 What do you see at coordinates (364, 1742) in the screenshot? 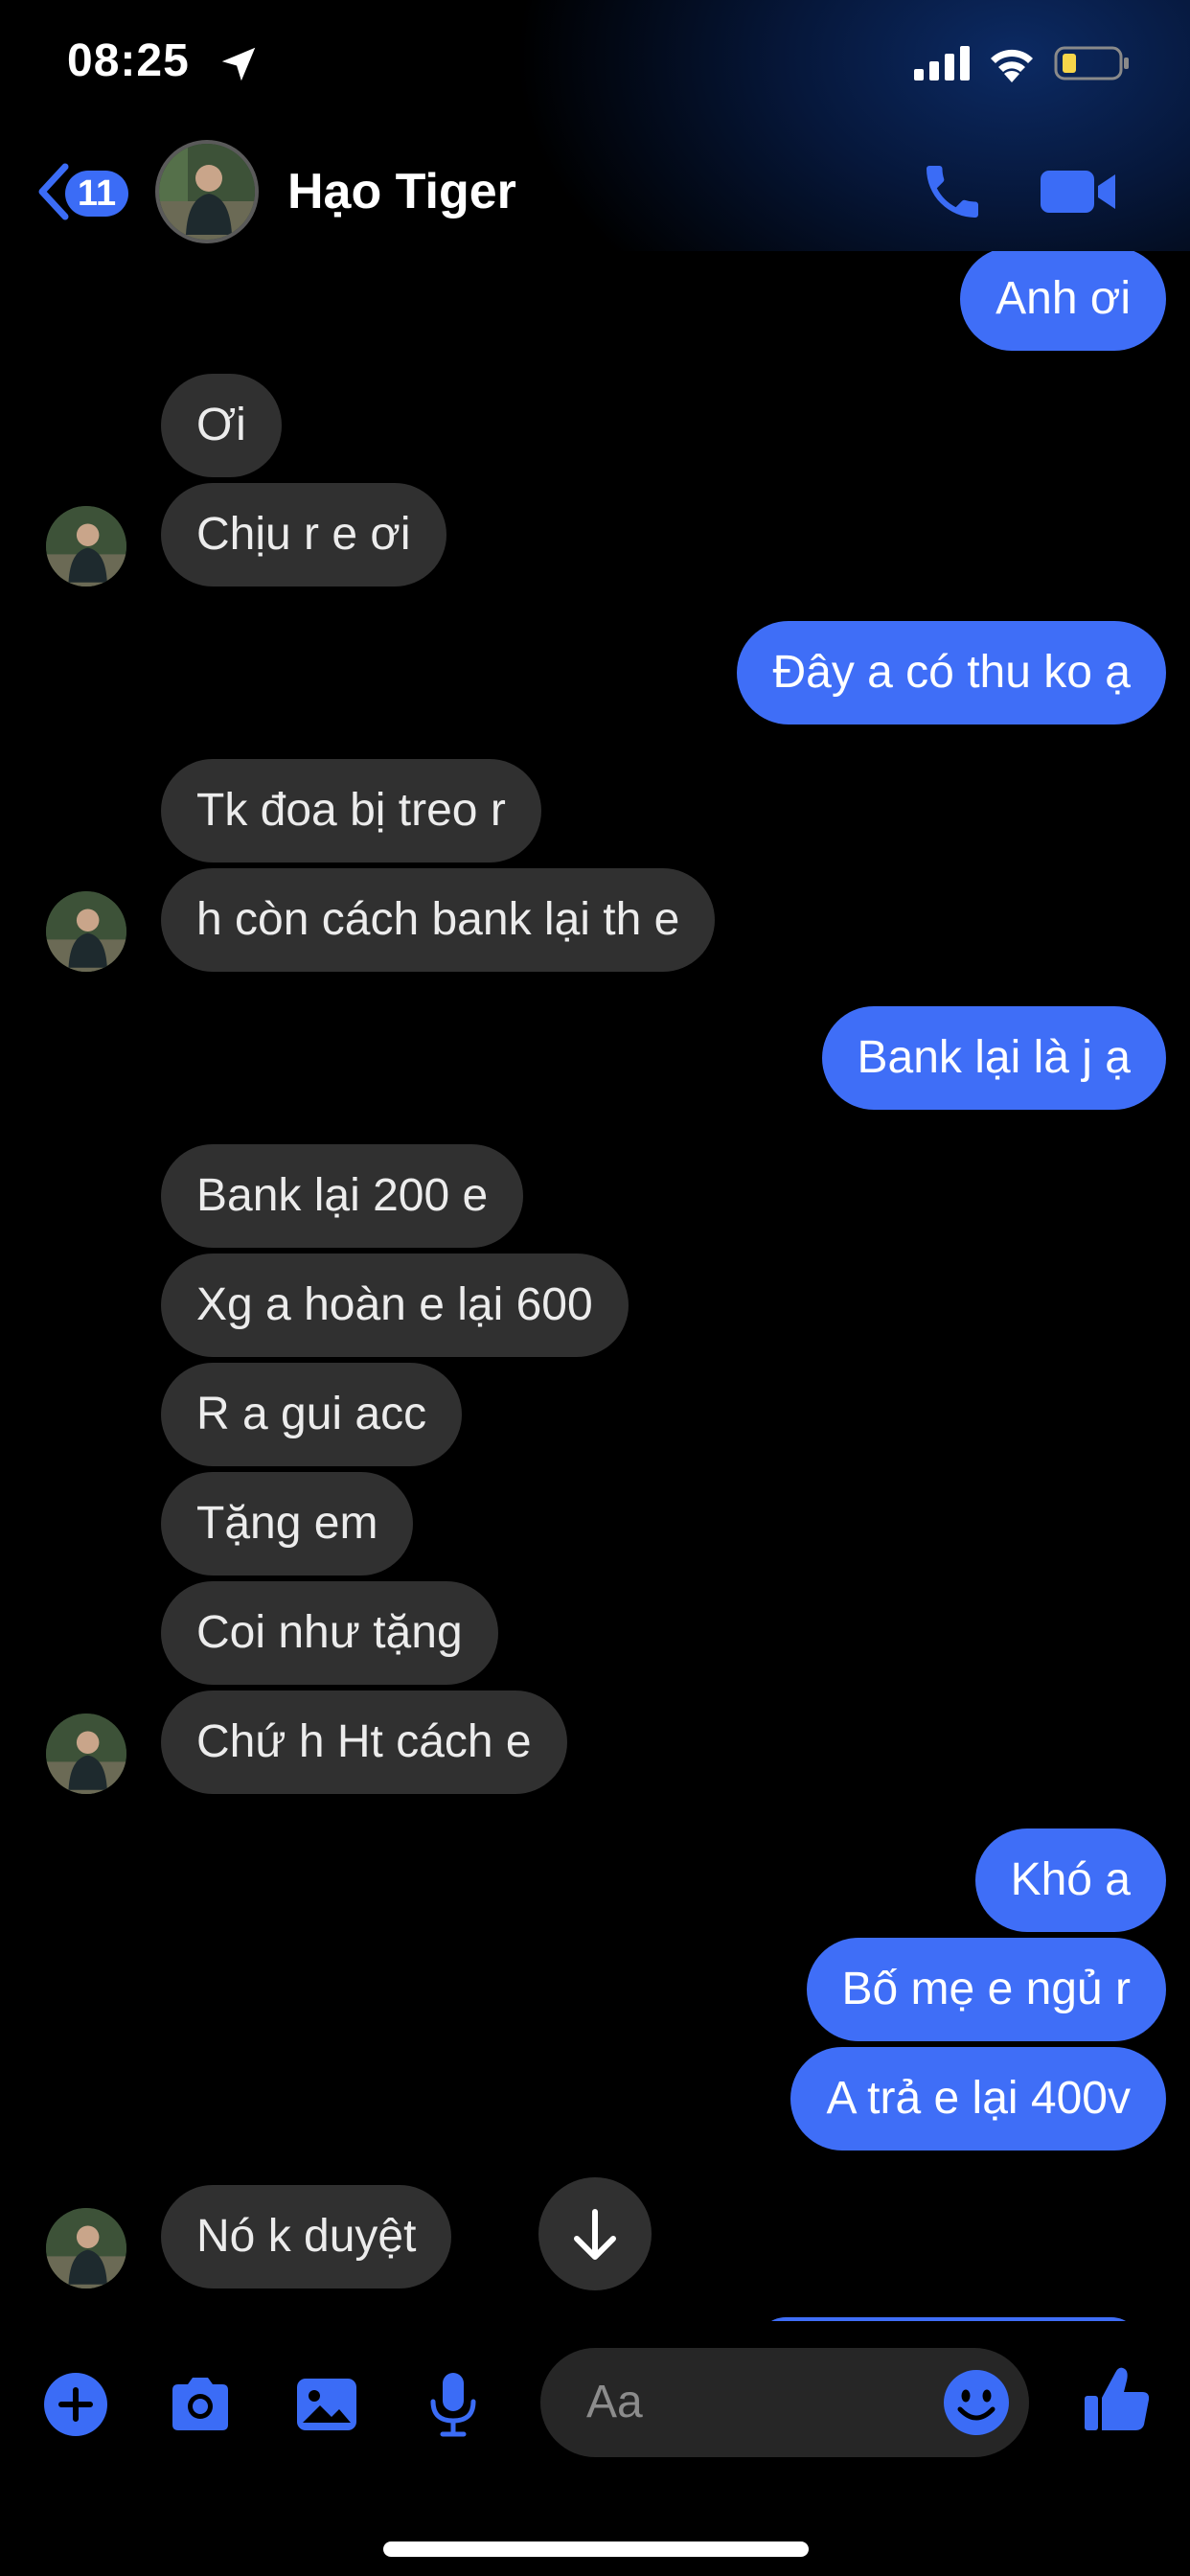
I see `message-incoming: Chứ h Ht cách e` at bounding box center [364, 1742].